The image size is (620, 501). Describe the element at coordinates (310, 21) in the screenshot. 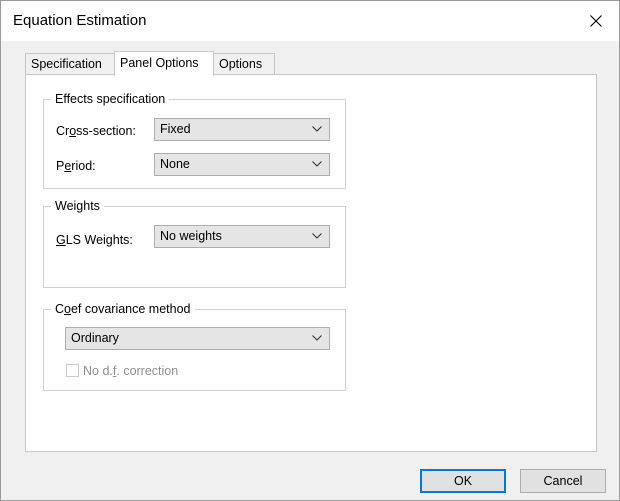

I see `title-bar: Equation Estimation` at that location.